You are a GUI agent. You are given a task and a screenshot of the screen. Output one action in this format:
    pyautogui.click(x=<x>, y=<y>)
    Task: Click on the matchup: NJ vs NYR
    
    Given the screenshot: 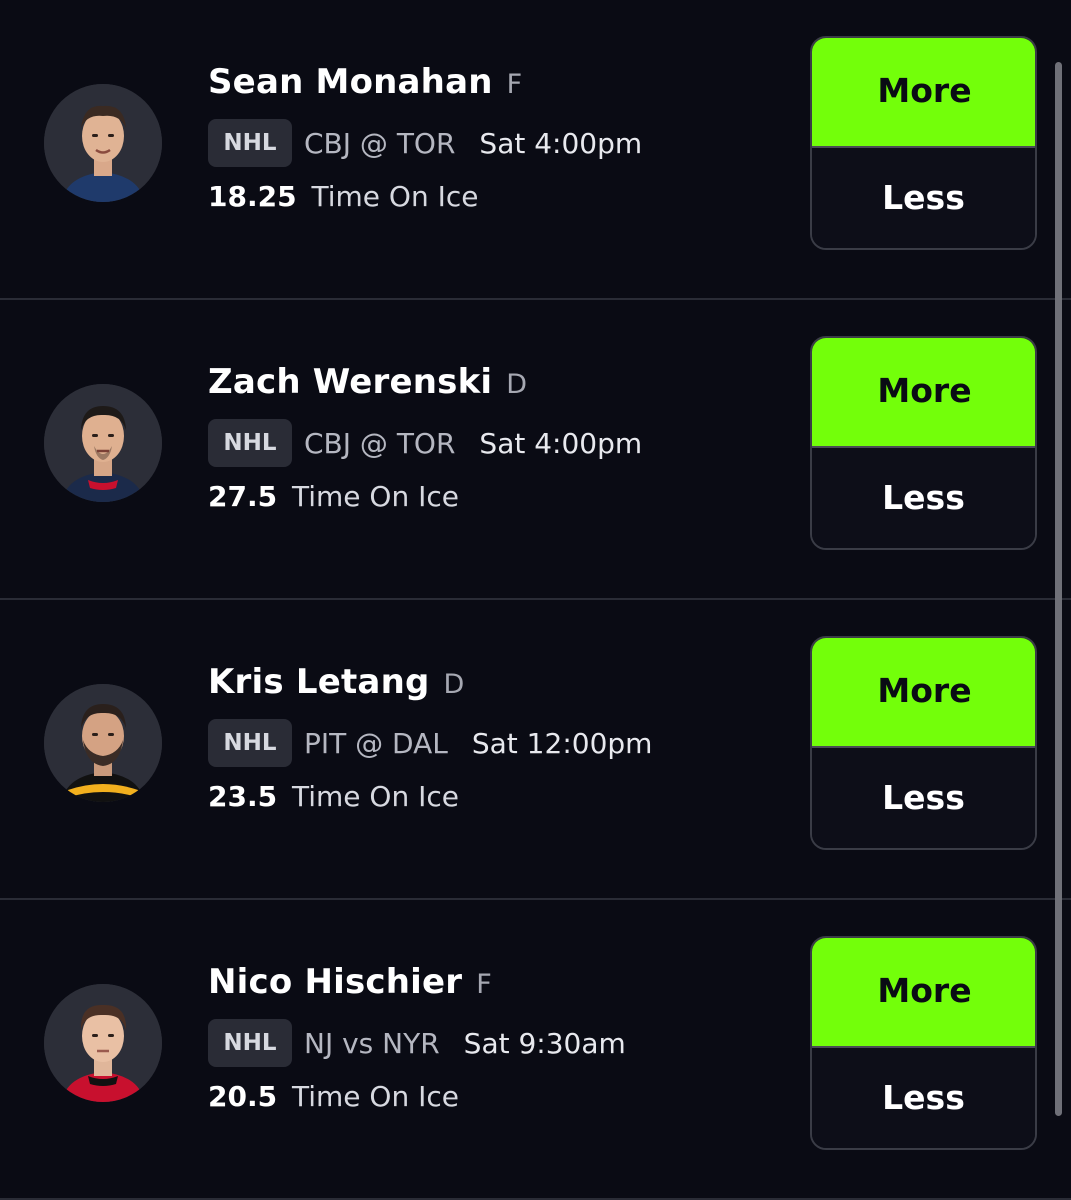 What is the action you would take?
    pyautogui.click(x=372, y=1043)
    